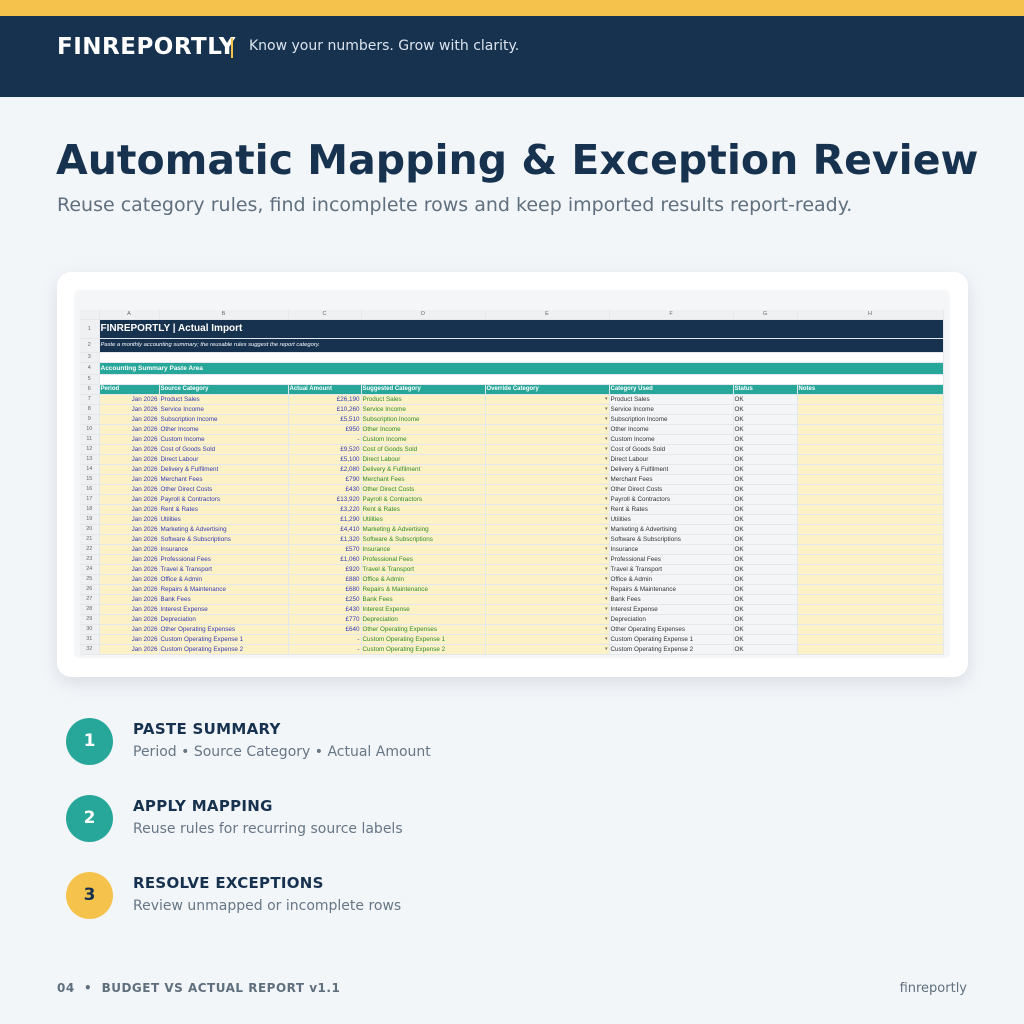 The height and width of the screenshot is (1024, 1024). I want to click on suggested-category-cell: Office & Admin, so click(423, 579).